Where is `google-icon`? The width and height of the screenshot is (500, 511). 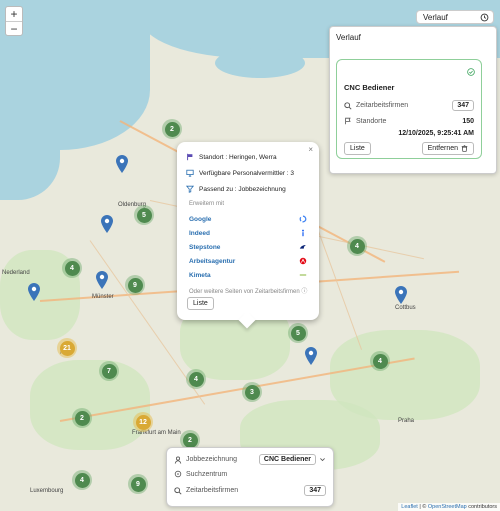
google-icon is located at coordinates (303, 219).